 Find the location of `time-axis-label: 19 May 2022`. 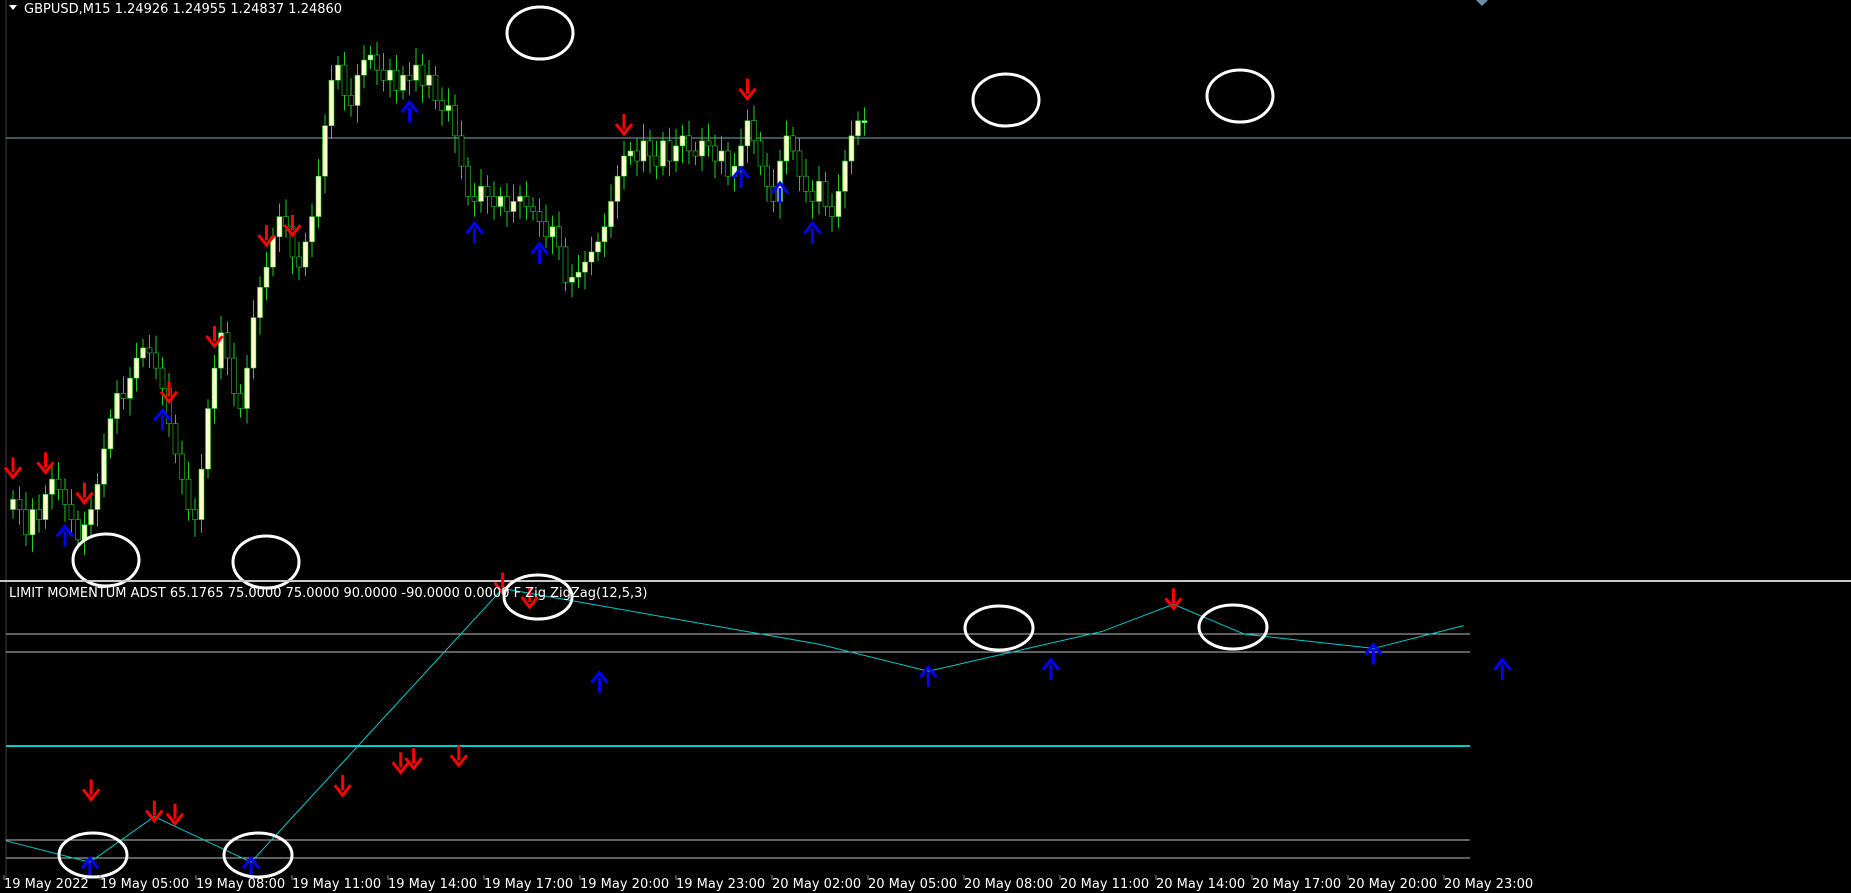

time-axis-label: 19 May 2022 is located at coordinates (46, 884).